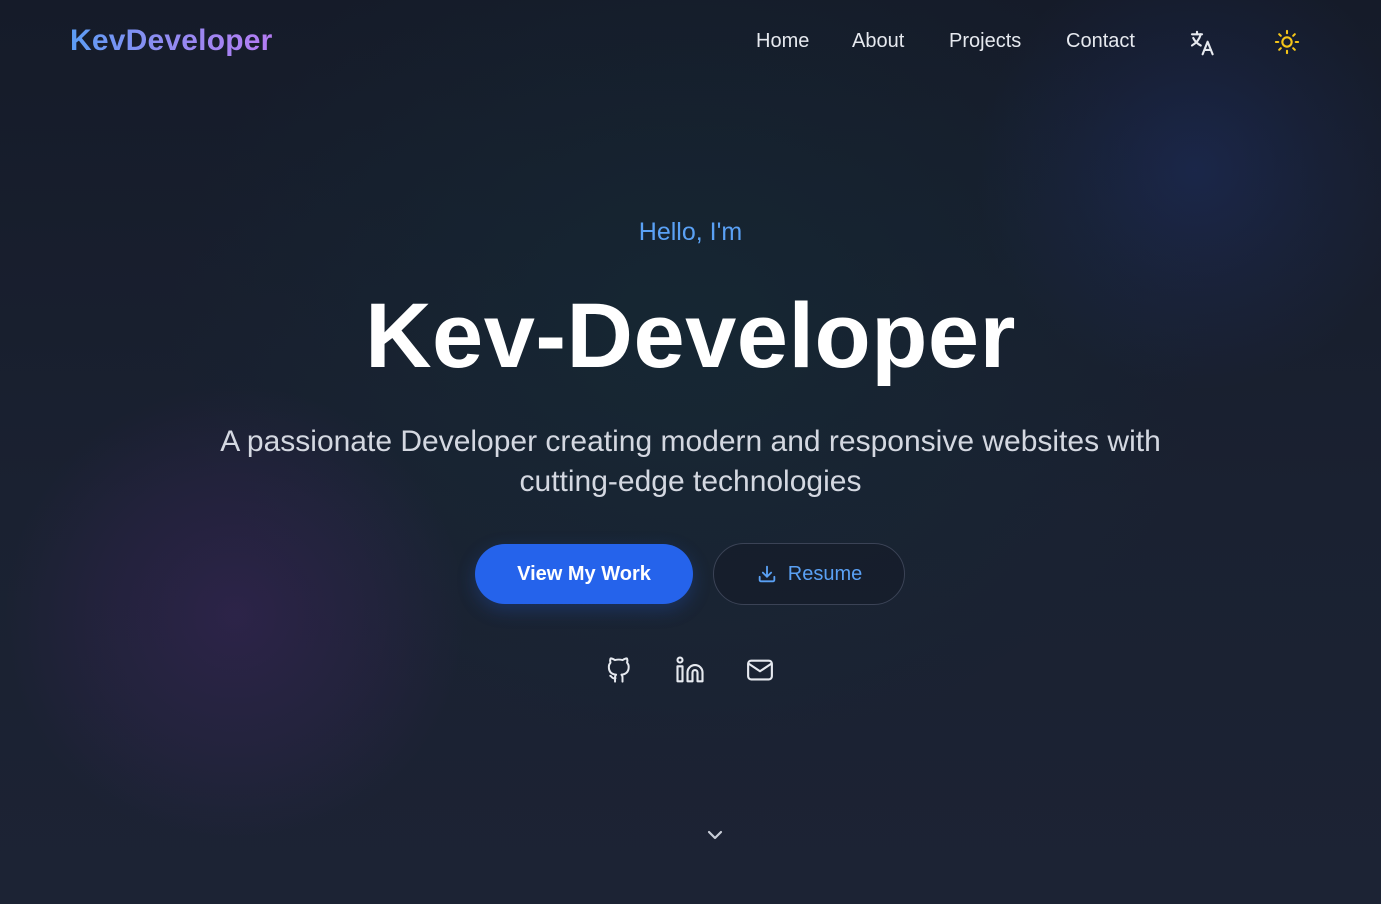 Image resolution: width=1381 pixels, height=904 pixels. I want to click on download-icon, so click(767, 574).